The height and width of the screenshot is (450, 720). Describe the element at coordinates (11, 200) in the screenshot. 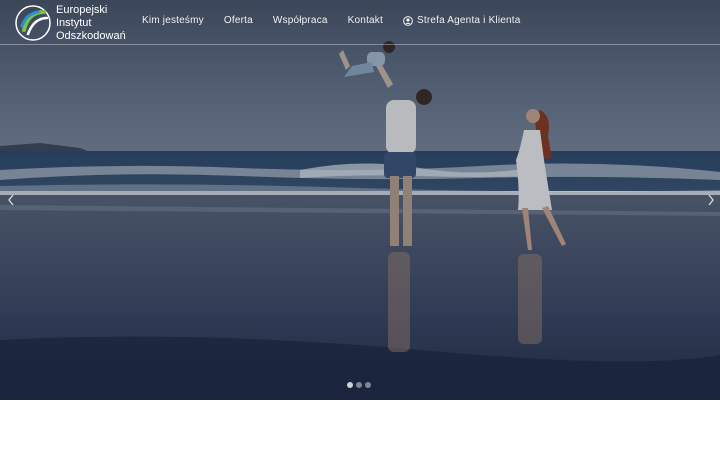

I see `chevron-left-icon` at that location.